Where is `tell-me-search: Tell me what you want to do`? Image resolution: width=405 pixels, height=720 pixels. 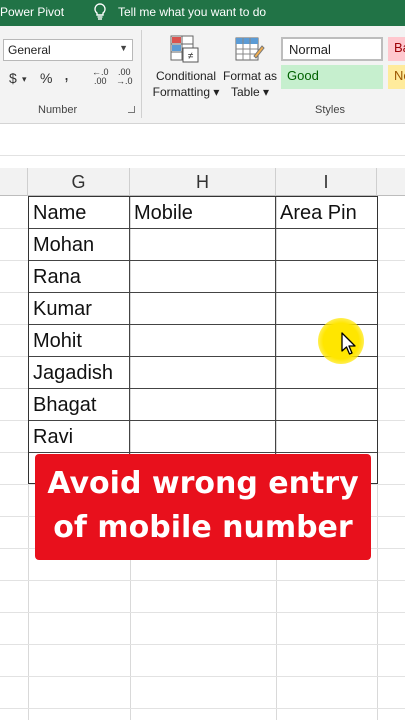
tell-me-search: Tell me what you want to do is located at coordinates (192, 12).